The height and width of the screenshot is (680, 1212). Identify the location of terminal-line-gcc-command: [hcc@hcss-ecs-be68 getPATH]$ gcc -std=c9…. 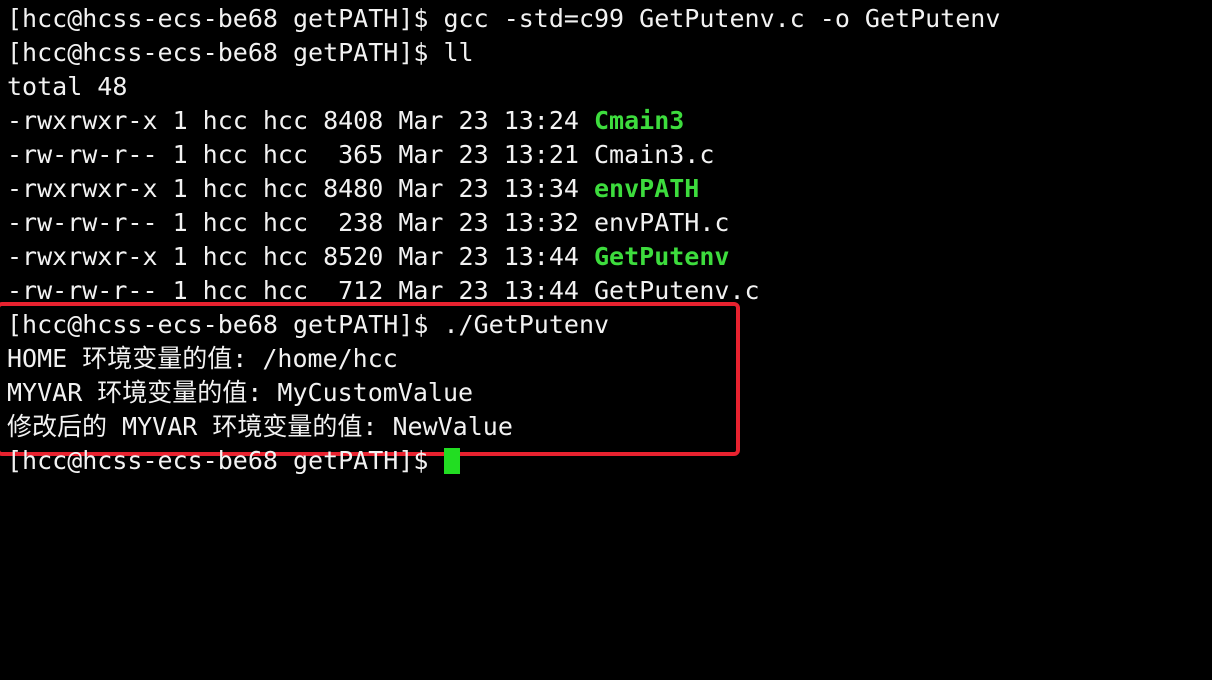
(504, 18).